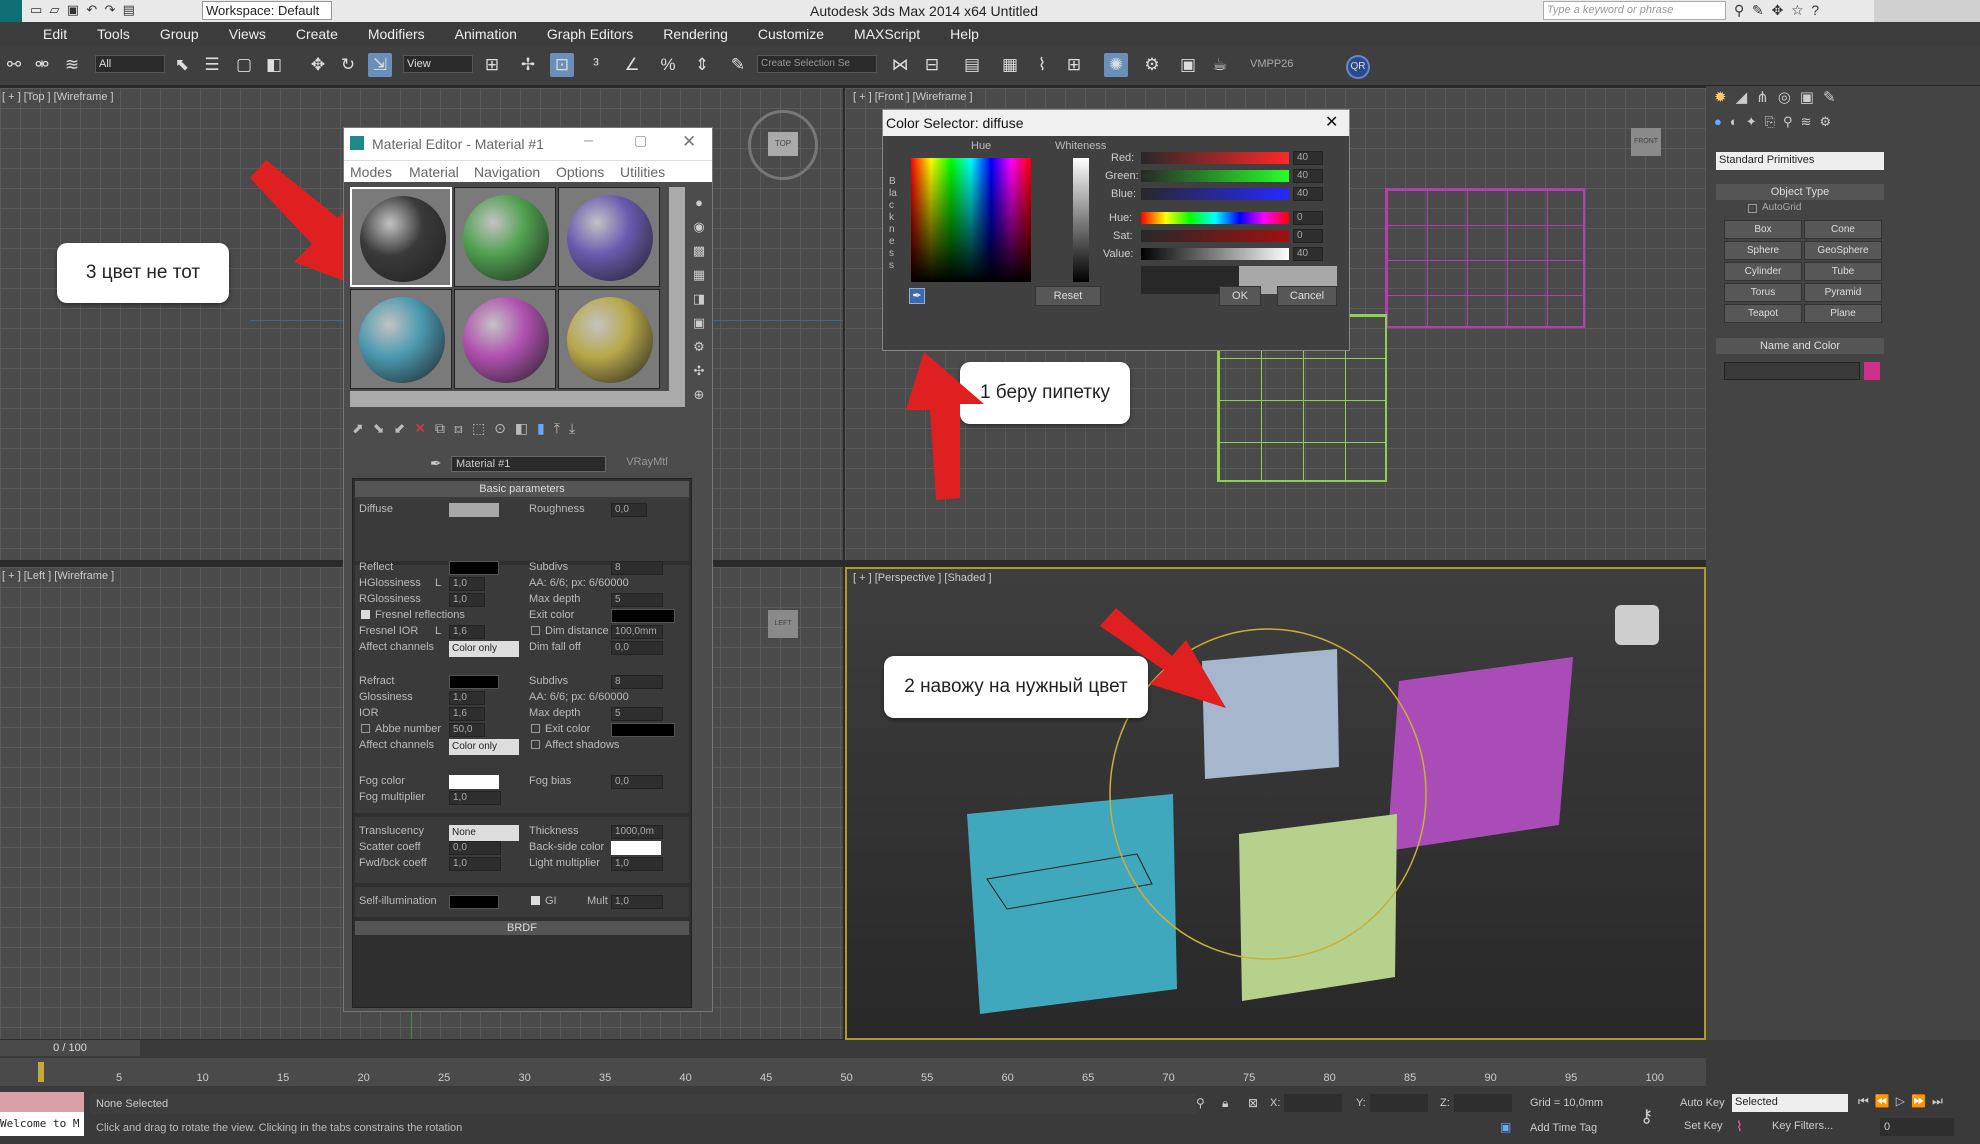 This screenshot has height=1144, width=1980. Describe the element at coordinates (545, 428) in the screenshot. I see `show-end-result-icon: ▮` at that location.